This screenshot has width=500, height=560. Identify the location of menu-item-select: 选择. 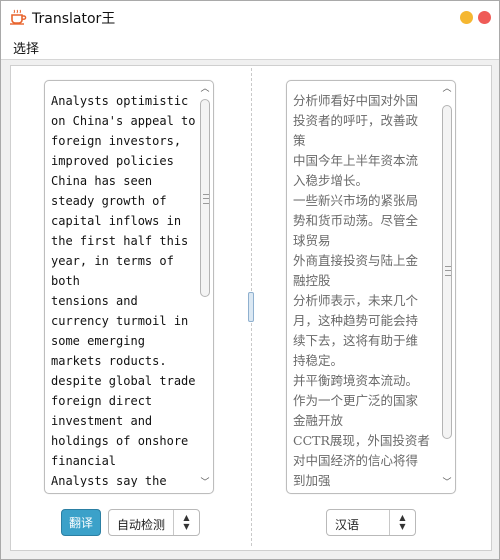
(26, 47).